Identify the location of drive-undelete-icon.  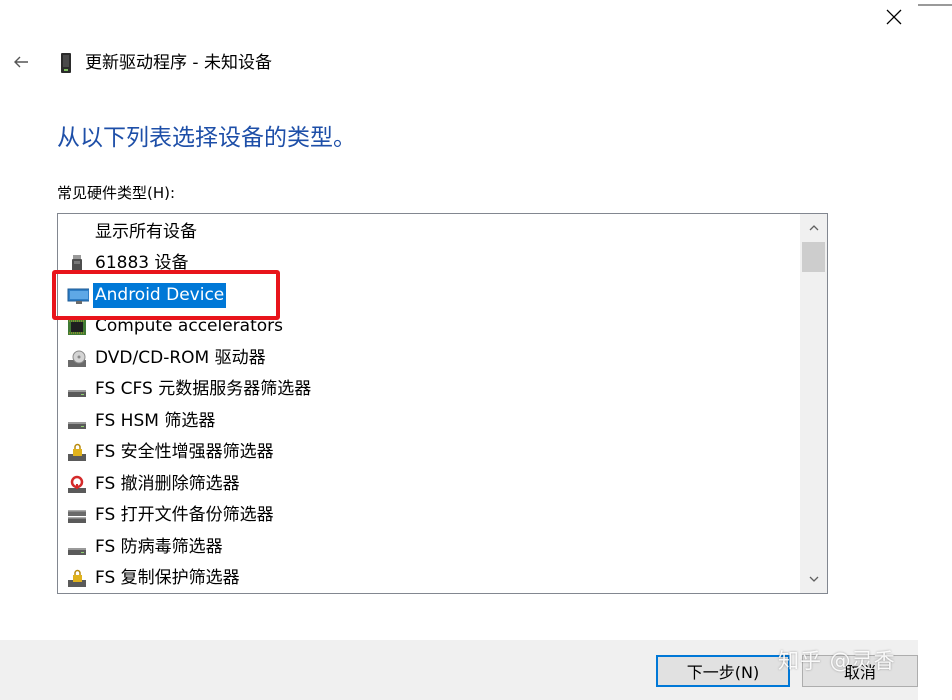
(77, 484).